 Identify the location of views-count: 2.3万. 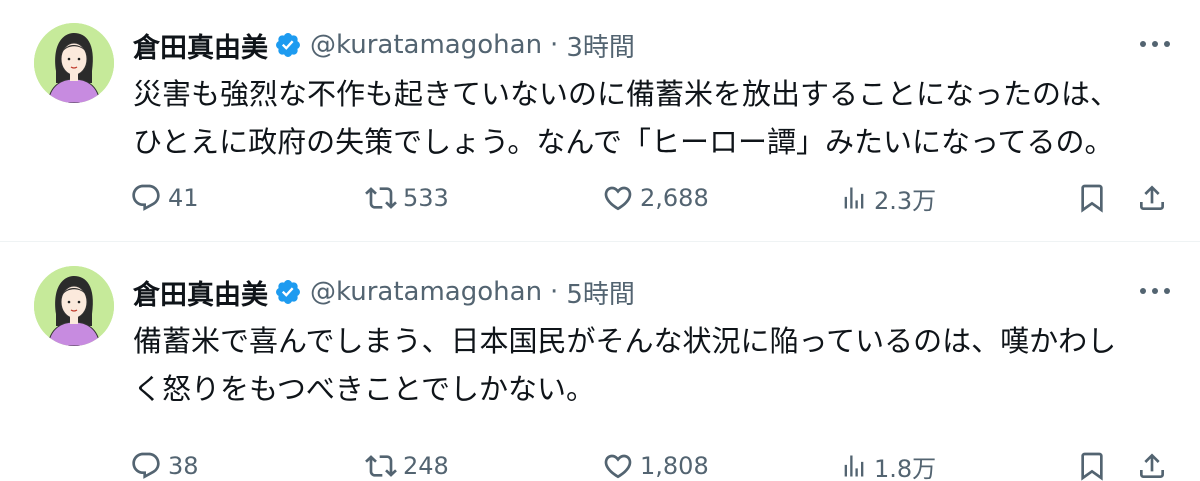
(905, 200).